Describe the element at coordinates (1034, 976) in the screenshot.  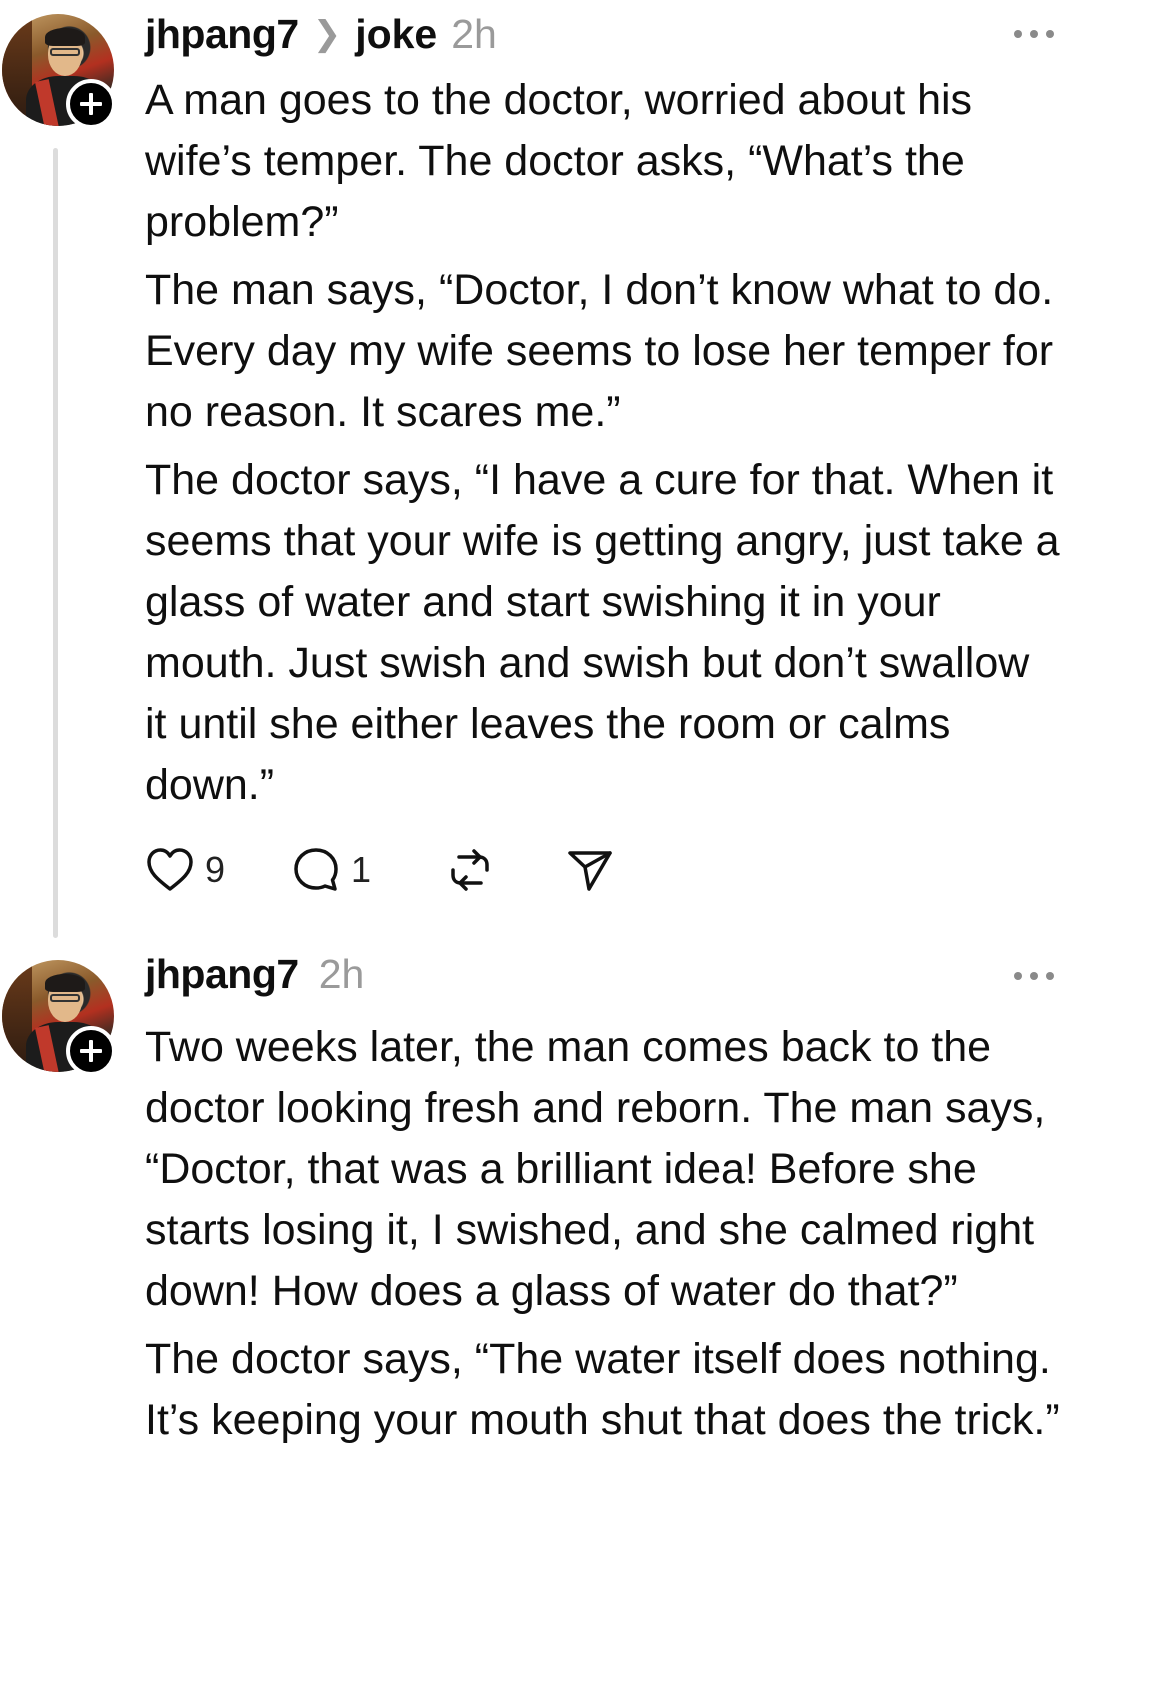
I see `more-dots-icon` at that location.